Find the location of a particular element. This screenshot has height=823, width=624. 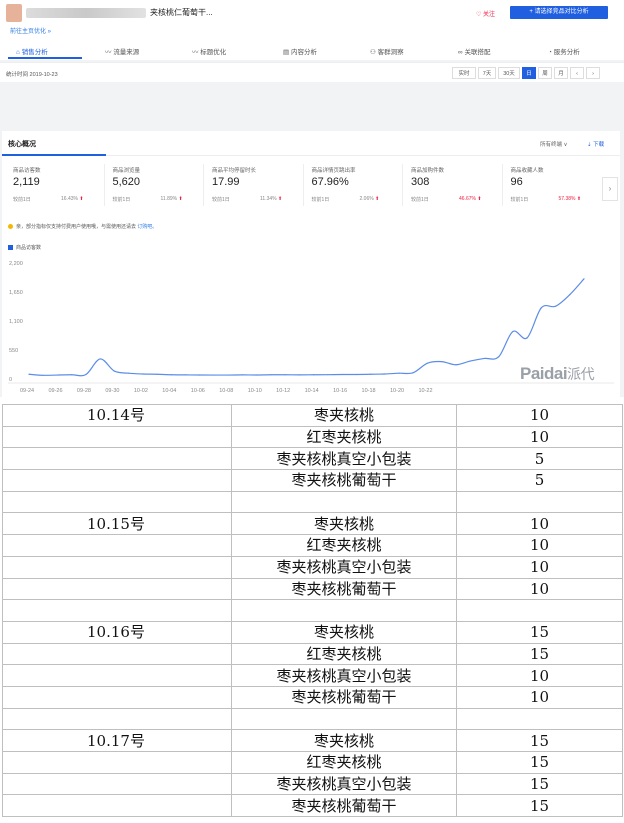

metric-name: 商品平均停留时长 is located at coordinates (234, 171).